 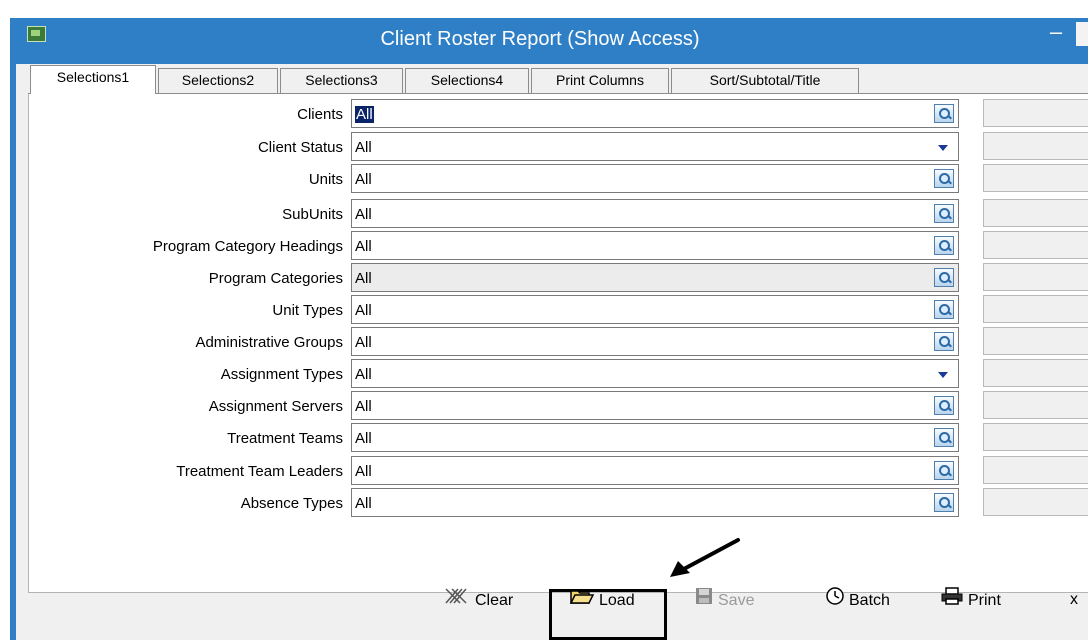 I want to click on tab-print-columns: Print Columns, so click(x=600, y=80).